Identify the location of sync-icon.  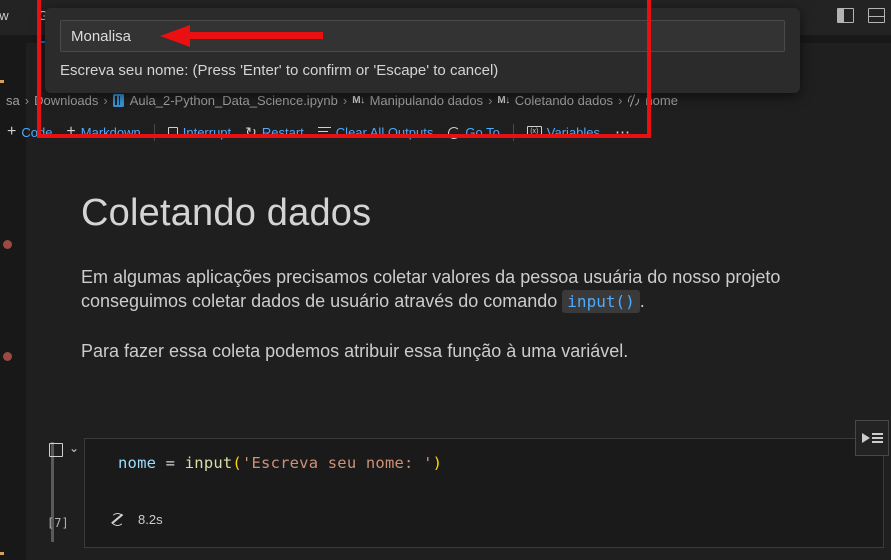
(633, 101).